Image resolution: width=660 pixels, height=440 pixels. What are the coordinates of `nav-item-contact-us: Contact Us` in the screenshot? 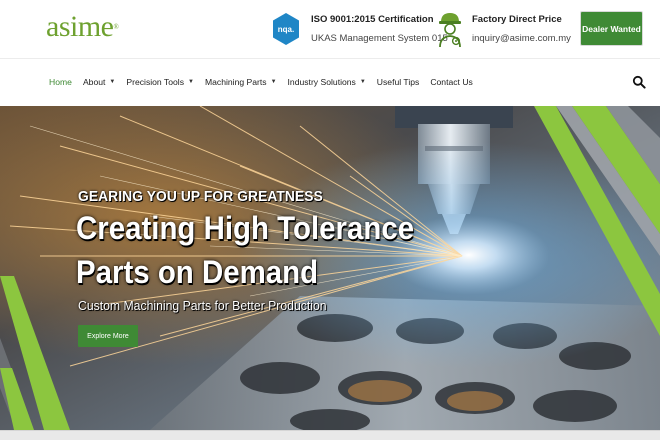 It's located at (451, 82).